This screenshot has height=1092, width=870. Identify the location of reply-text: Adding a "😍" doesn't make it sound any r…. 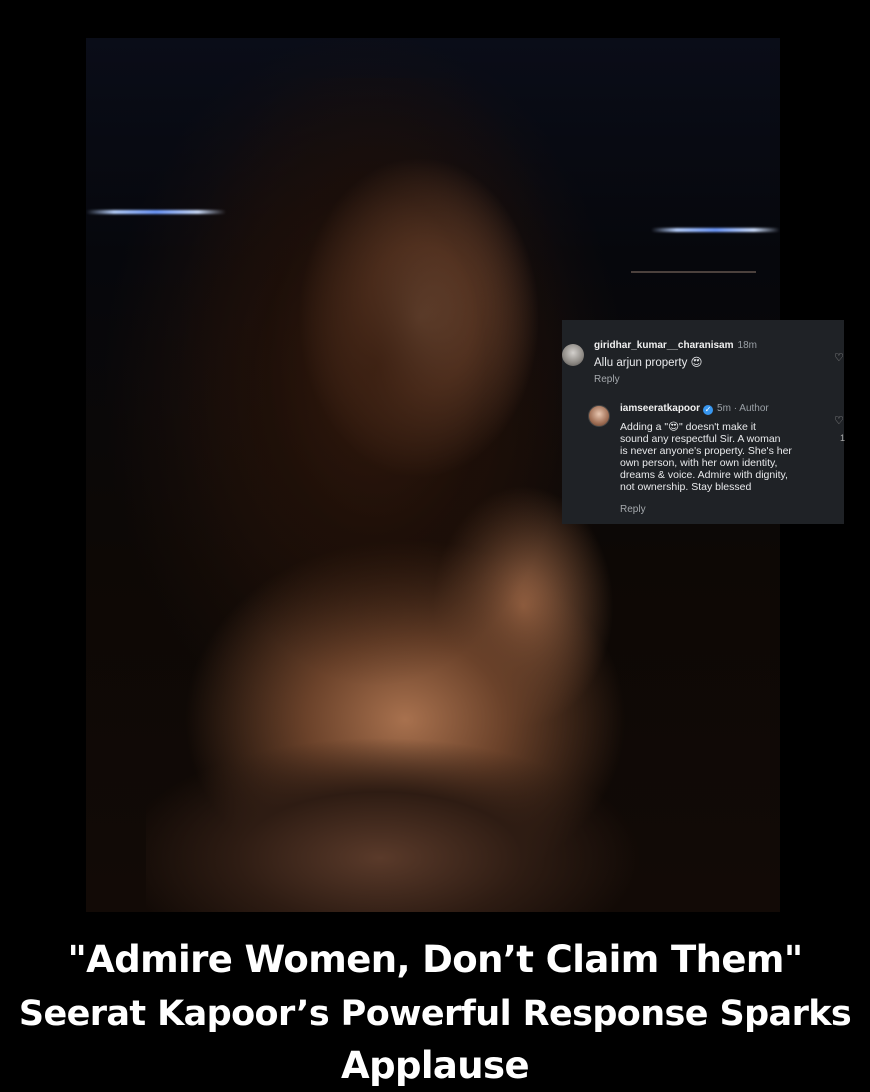
(722, 457).